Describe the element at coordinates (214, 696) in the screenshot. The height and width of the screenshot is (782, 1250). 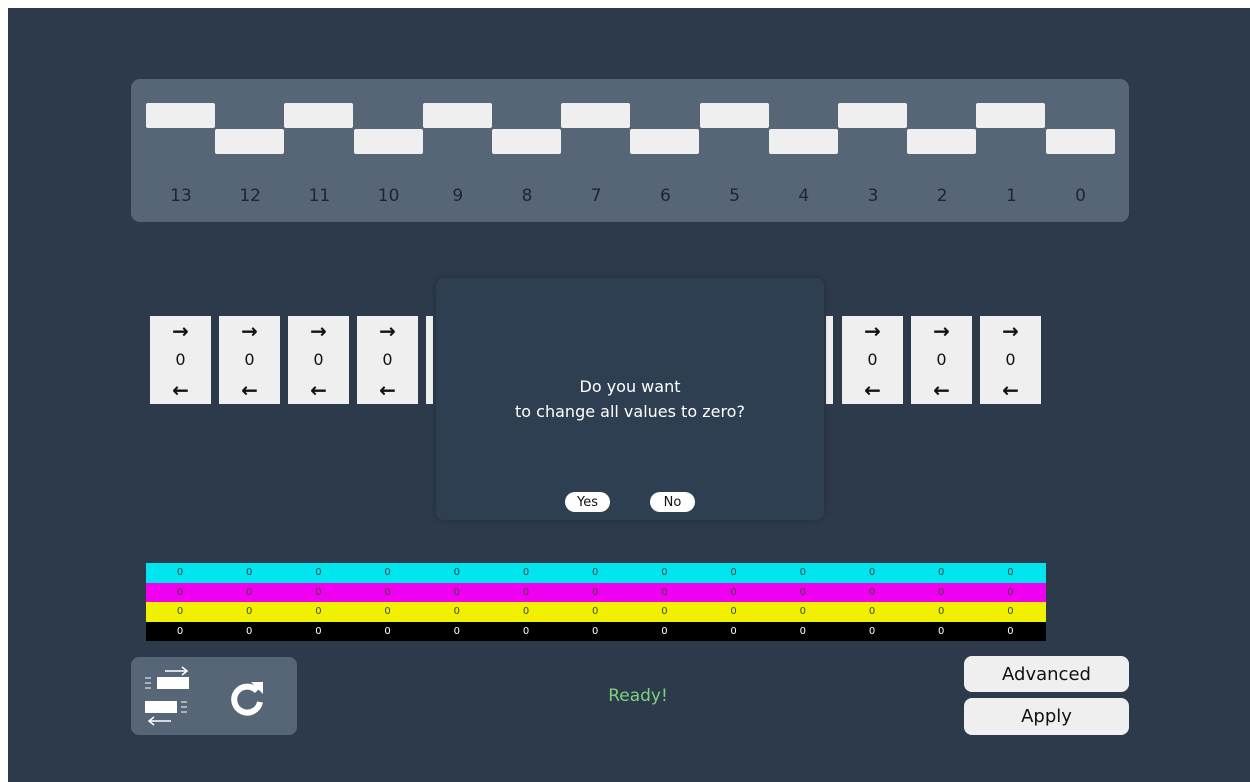
I see `tool-panel` at that location.